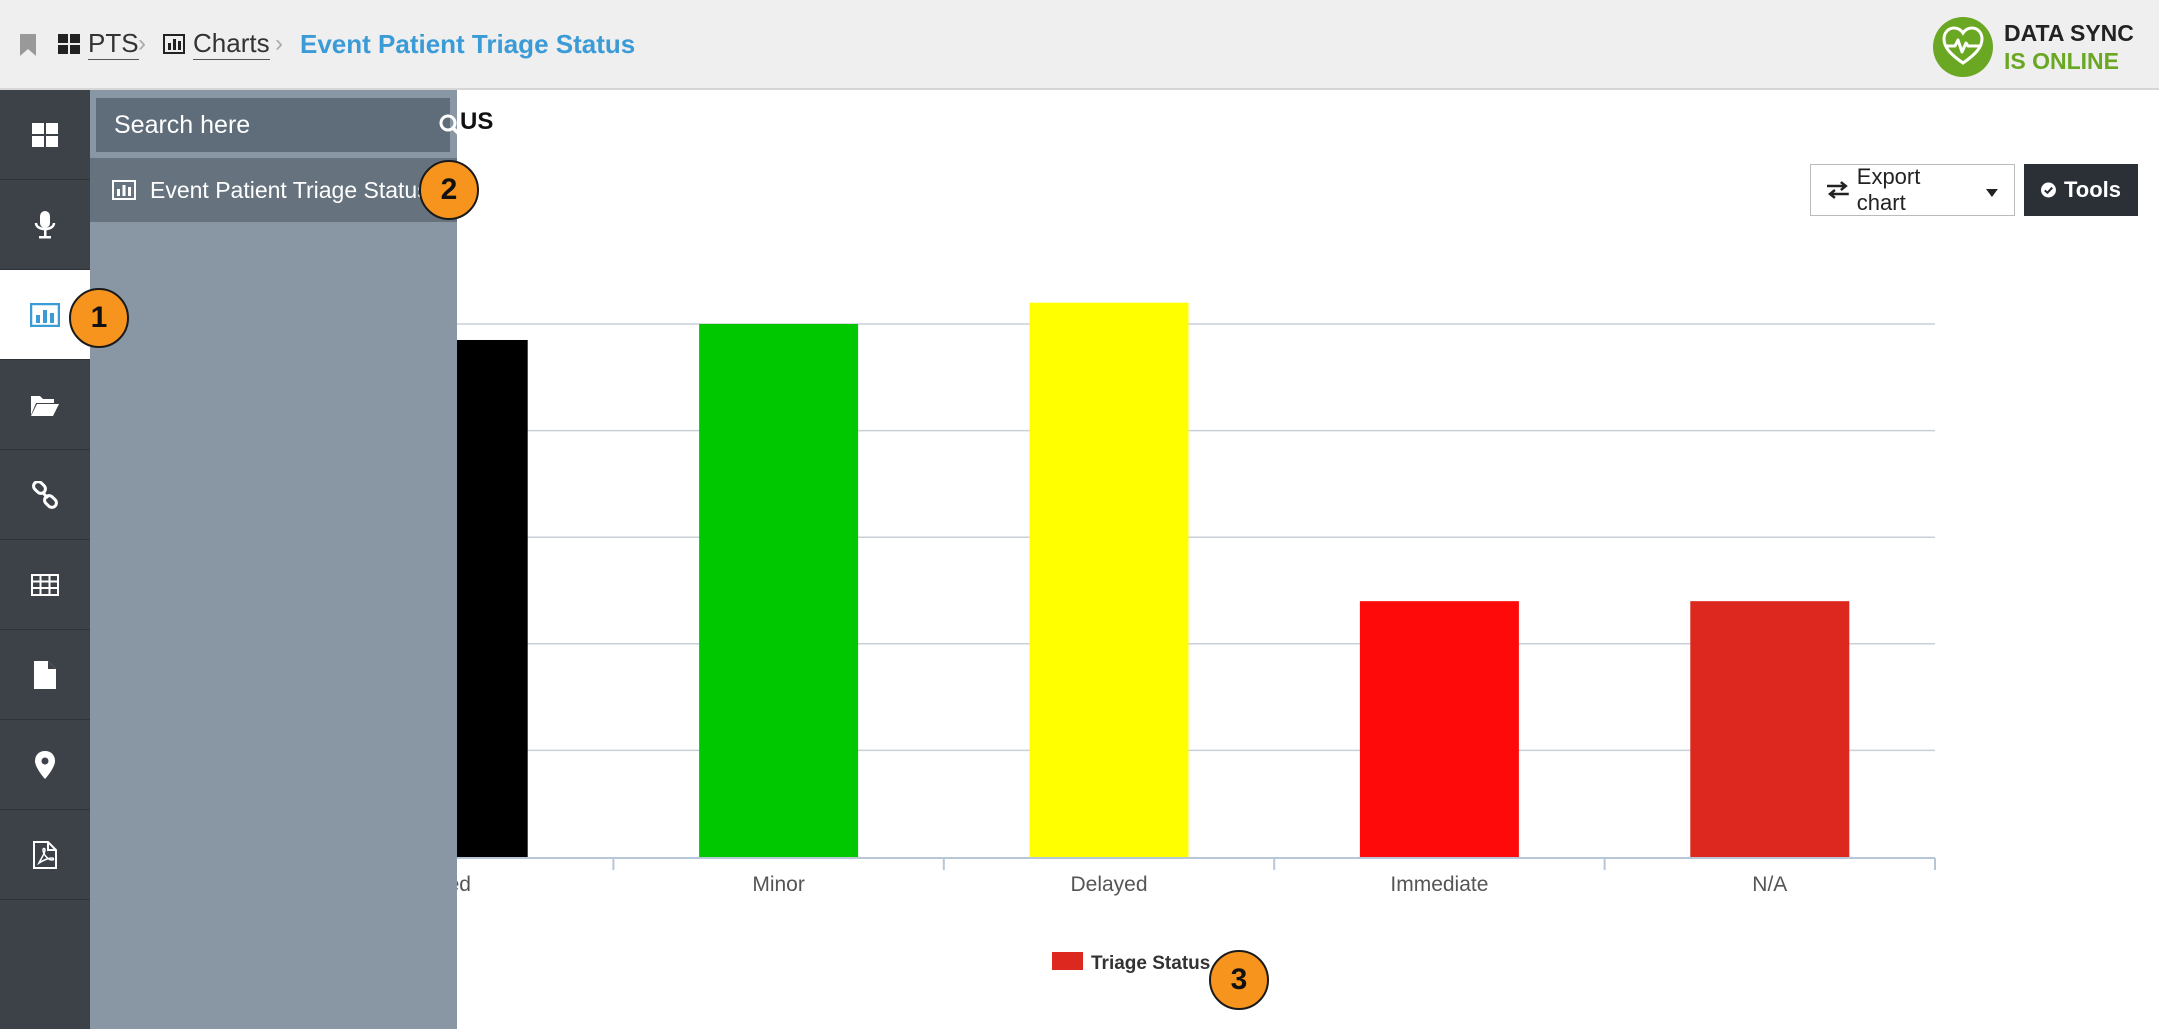 This screenshot has width=2159, height=1029. What do you see at coordinates (99, 318) in the screenshot?
I see `callout-badge-1: 1` at bounding box center [99, 318].